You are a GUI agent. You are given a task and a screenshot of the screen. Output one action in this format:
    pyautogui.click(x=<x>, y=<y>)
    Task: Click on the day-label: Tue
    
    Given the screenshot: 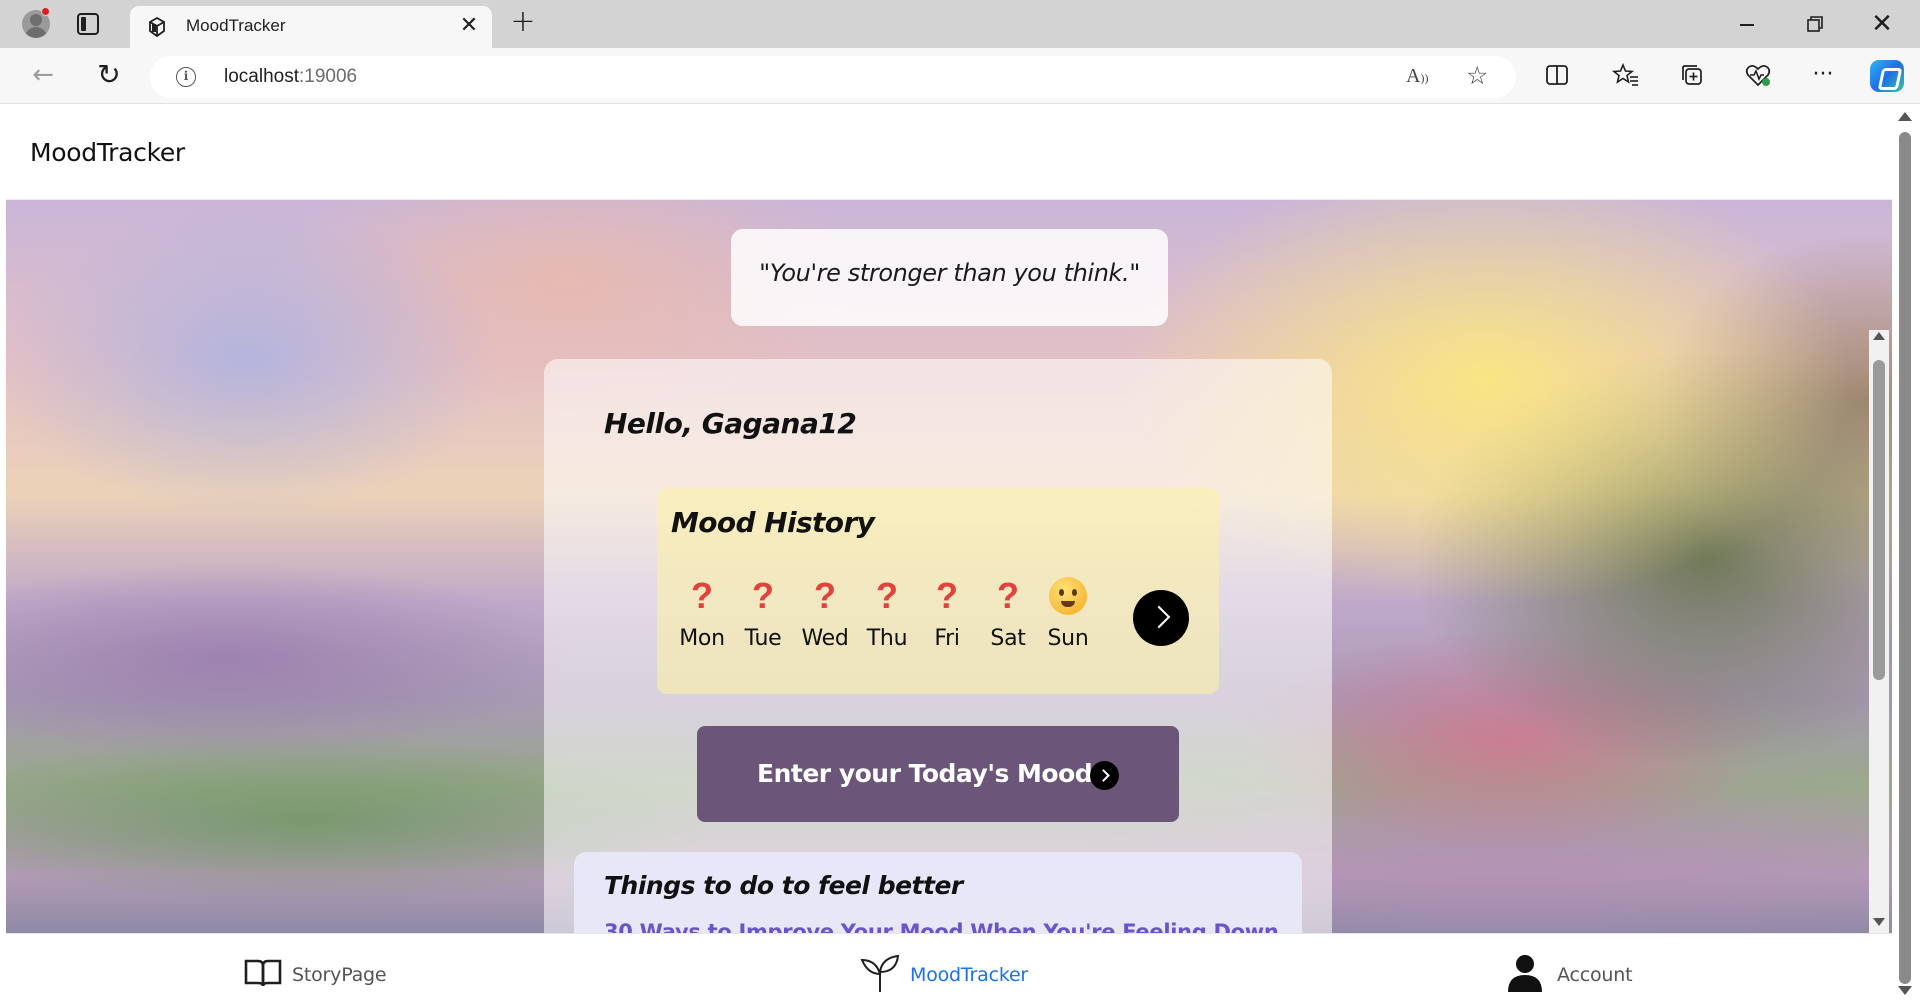 What is the action you would take?
    pyautogui.click(x=763, y=638)
    